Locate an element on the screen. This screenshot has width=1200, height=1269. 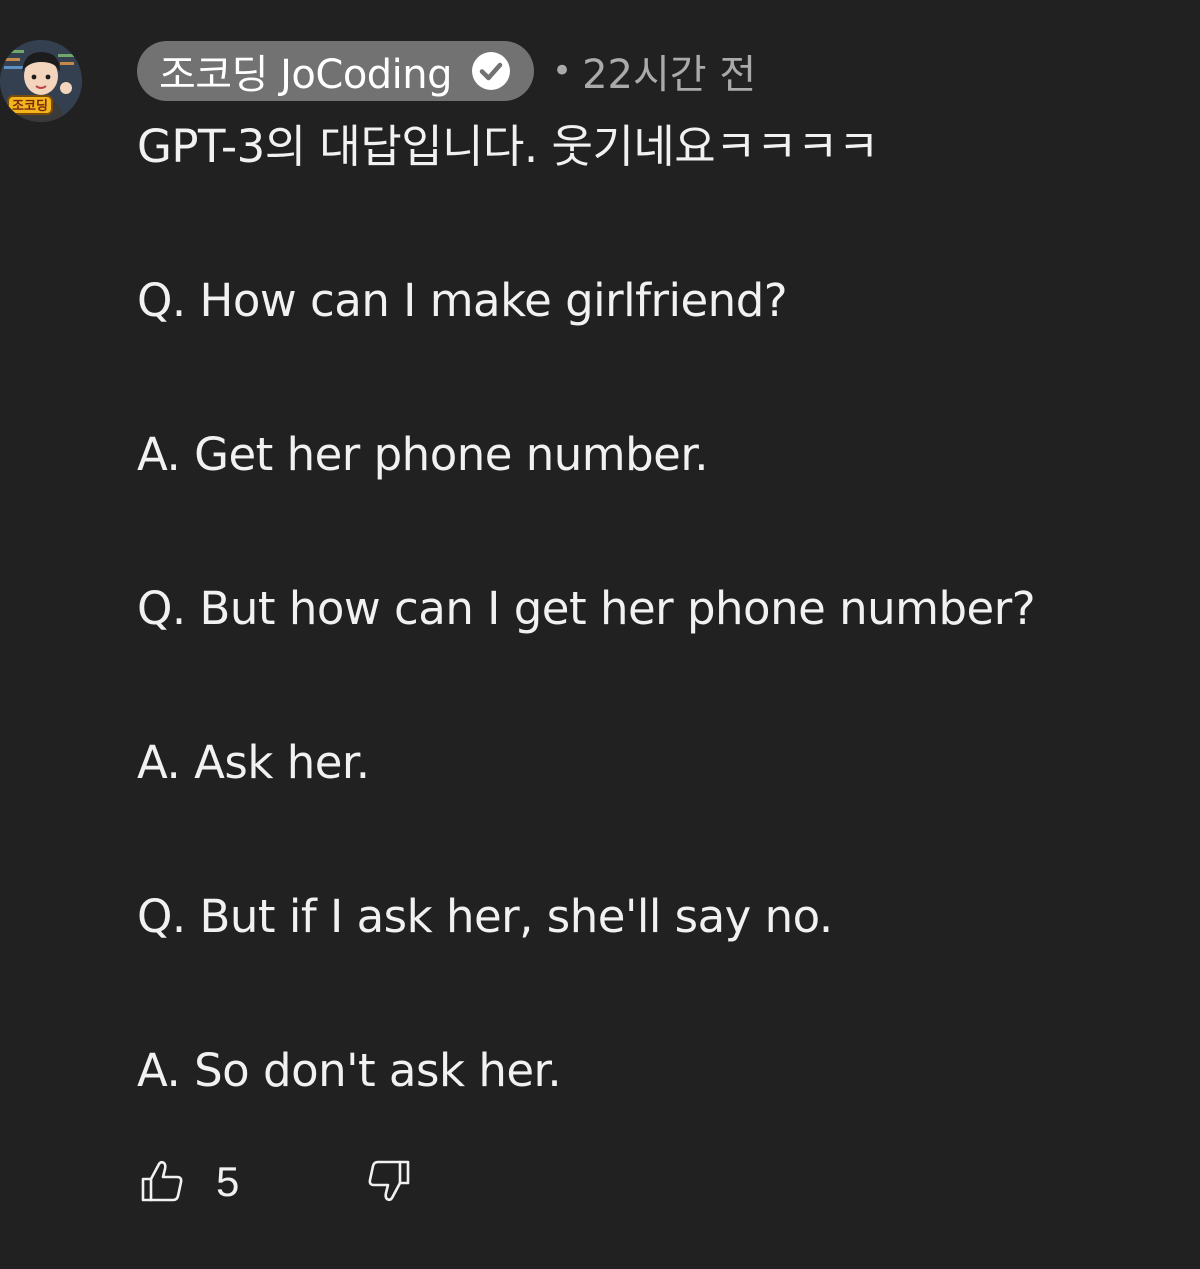
thumbs-down-icon is located at coordinates (389, 1182).